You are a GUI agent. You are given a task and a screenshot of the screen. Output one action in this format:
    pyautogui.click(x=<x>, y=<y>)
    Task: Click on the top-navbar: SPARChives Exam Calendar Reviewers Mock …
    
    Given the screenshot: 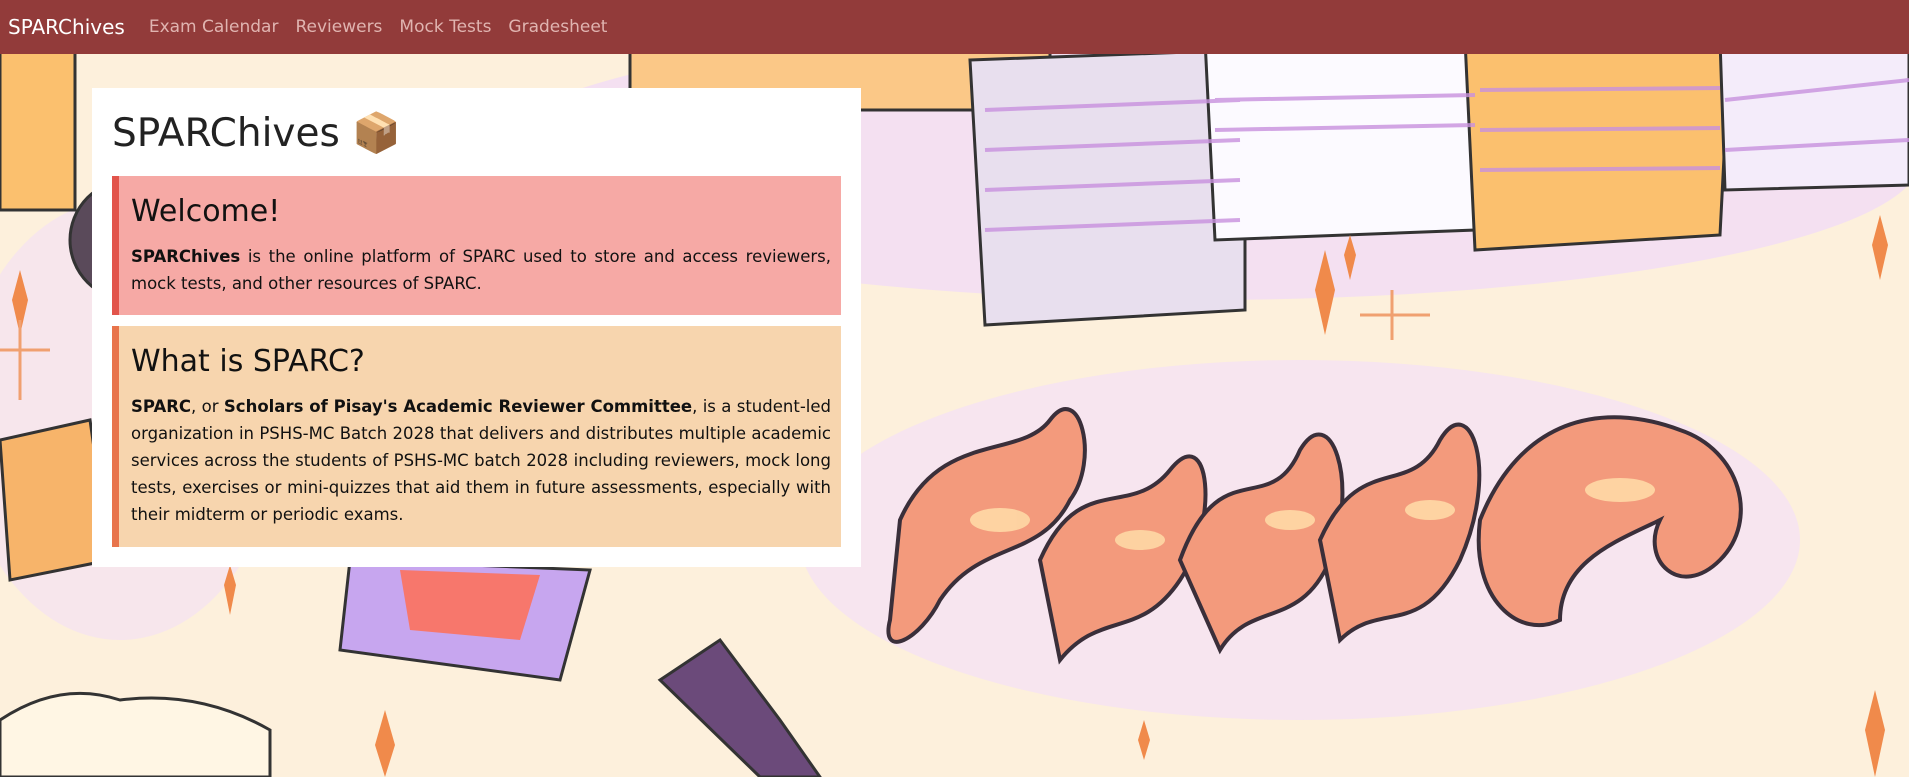 What is the action you would take?
    pyautogui.click(x=954, y=27)
    